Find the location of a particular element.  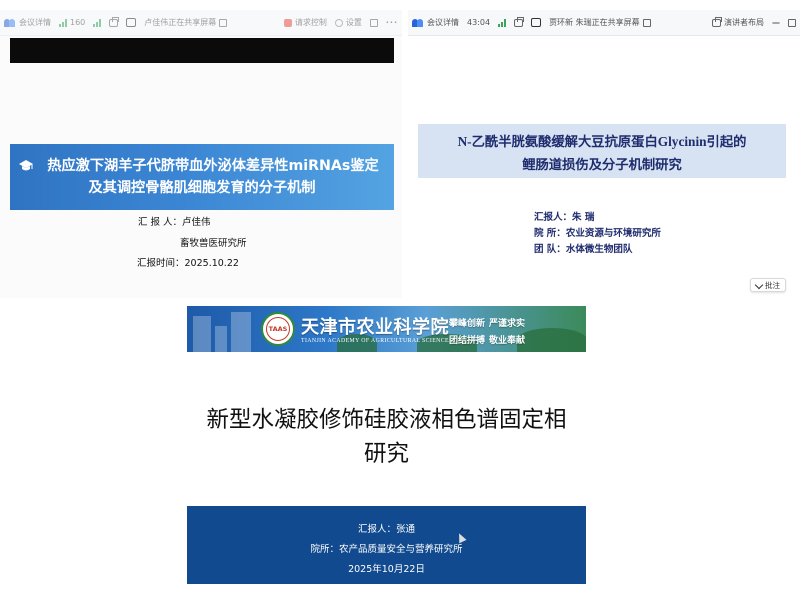

slide2-team-value: 水体微生物团队 is located at coordinates (599, 249).